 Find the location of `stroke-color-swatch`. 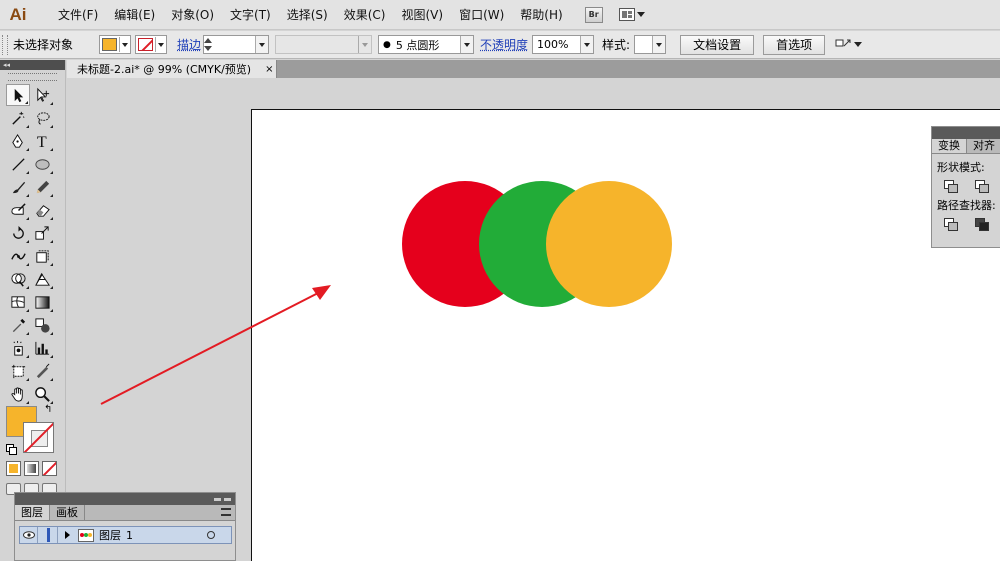

stroke-color-swatch is located at coordinates (38, 437).